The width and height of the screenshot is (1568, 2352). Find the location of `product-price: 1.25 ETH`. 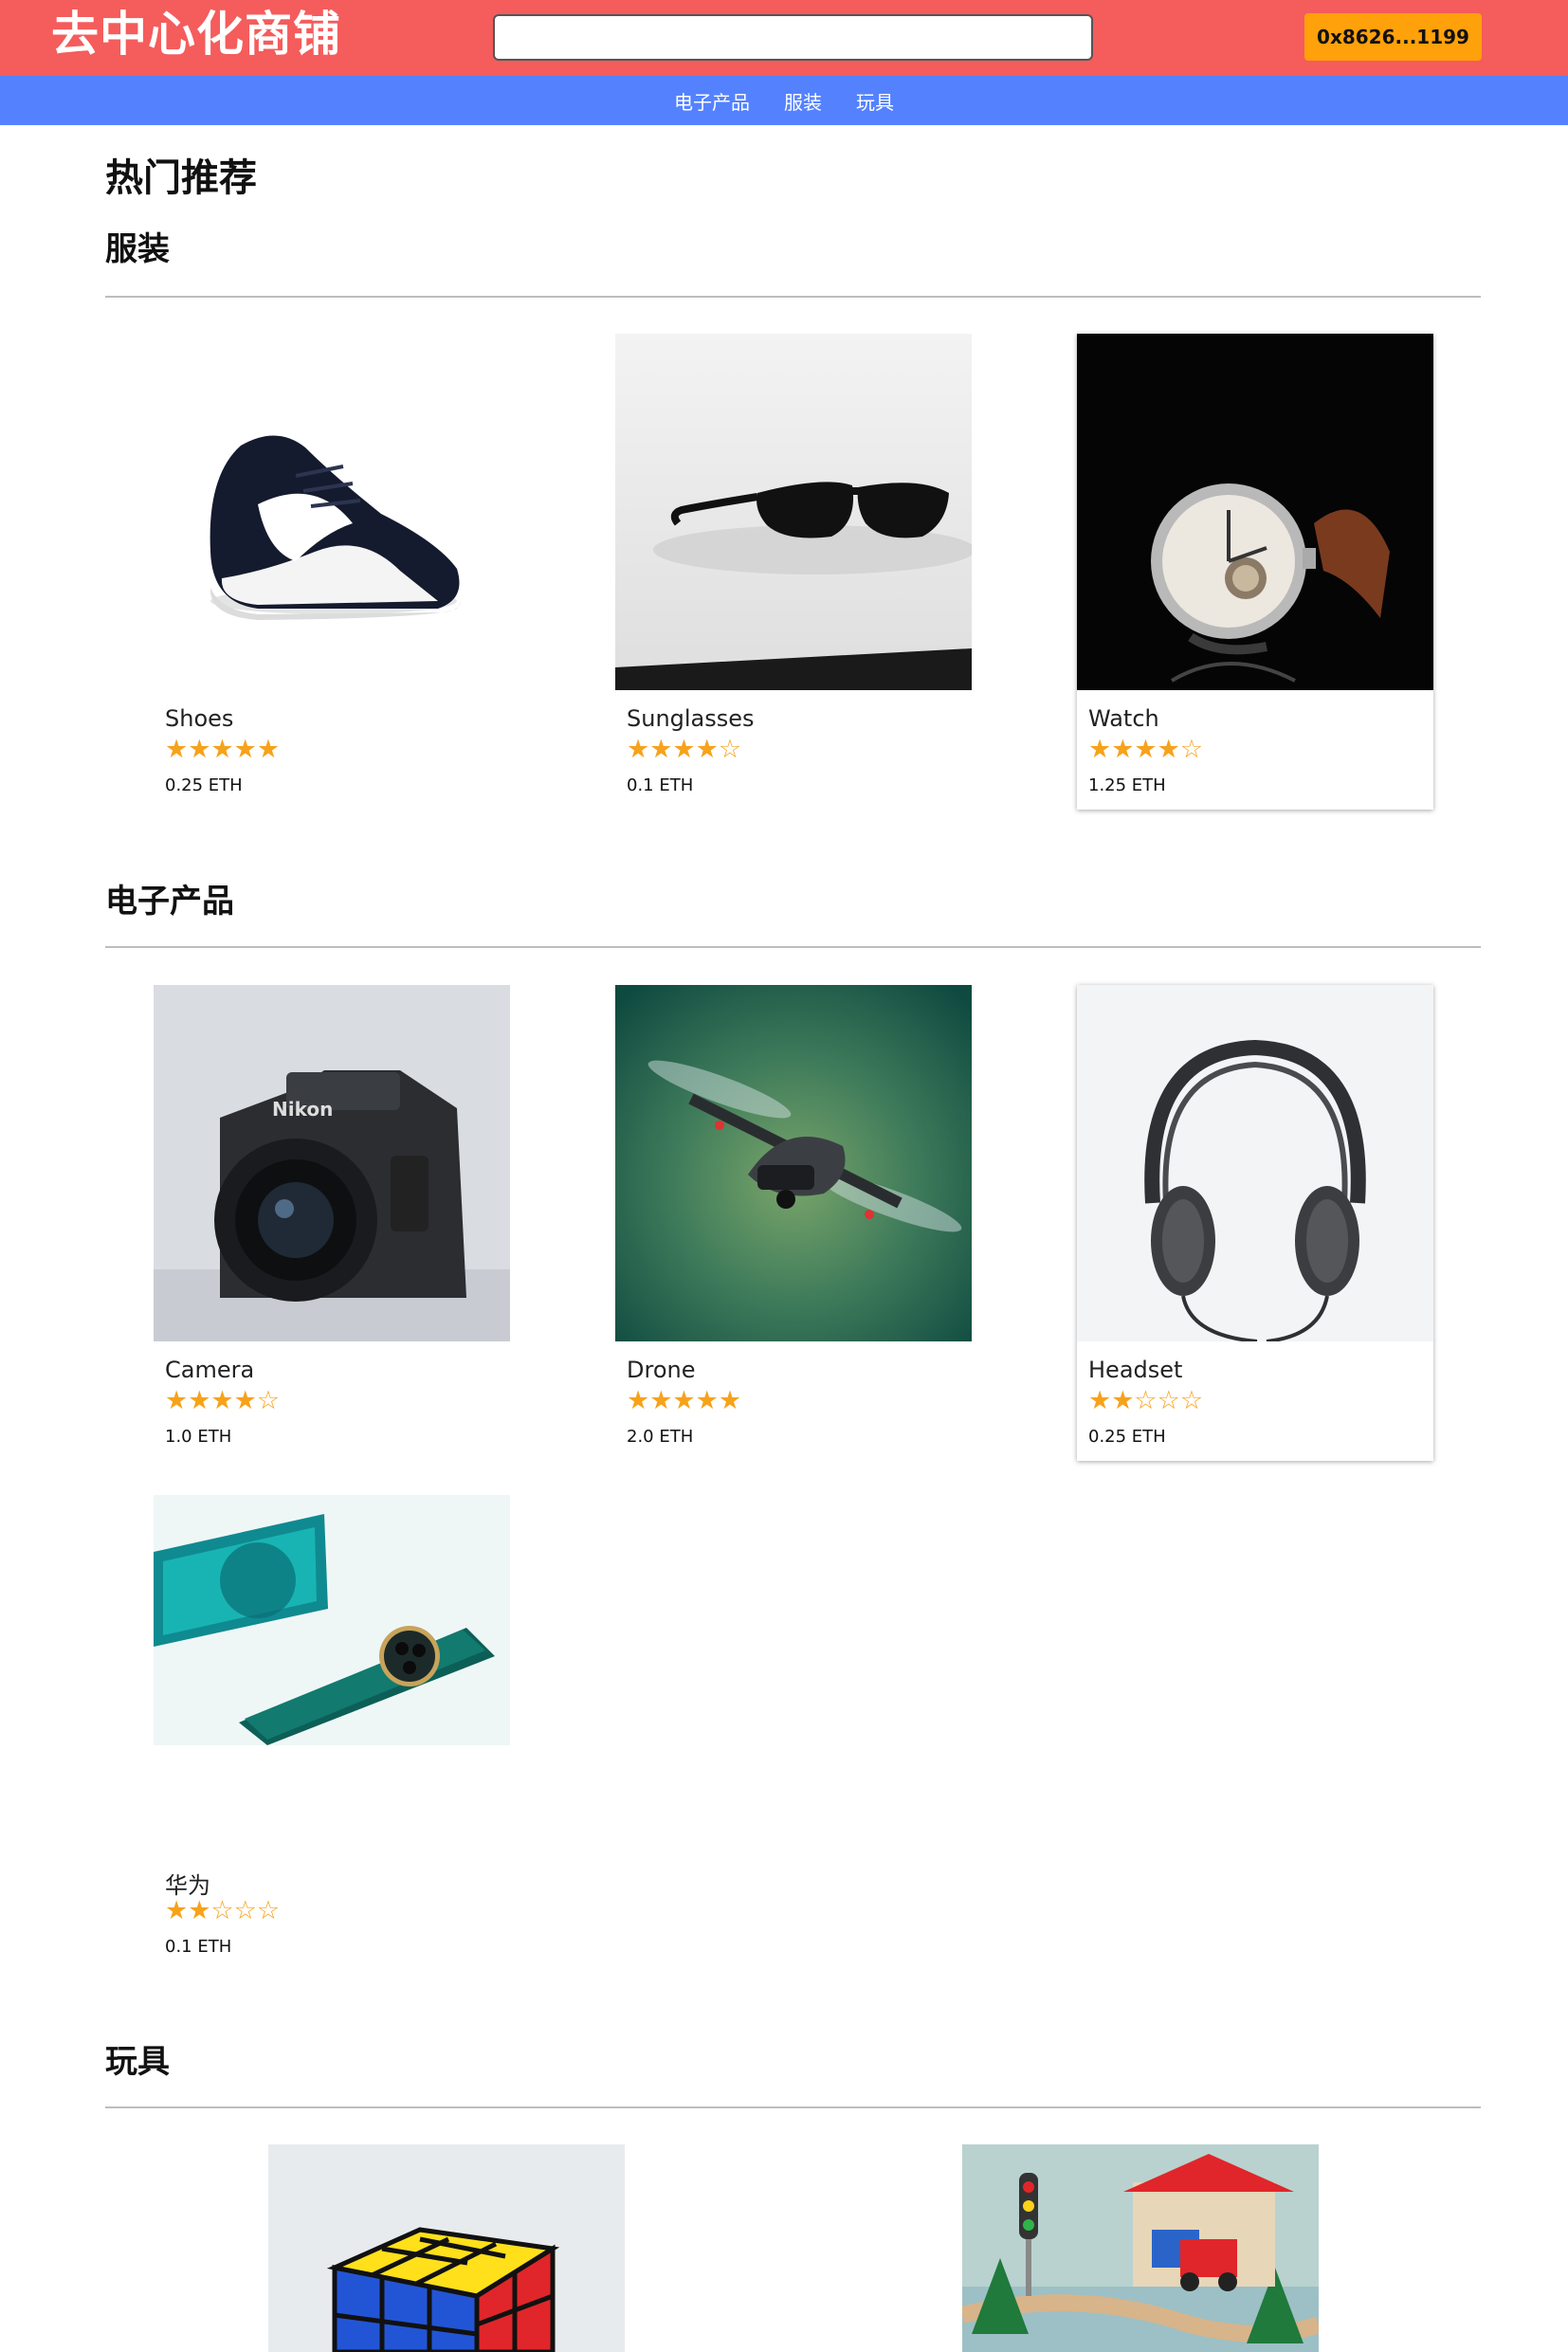

product-price: 1.25 ETH is located at coordinates (1127, 785).